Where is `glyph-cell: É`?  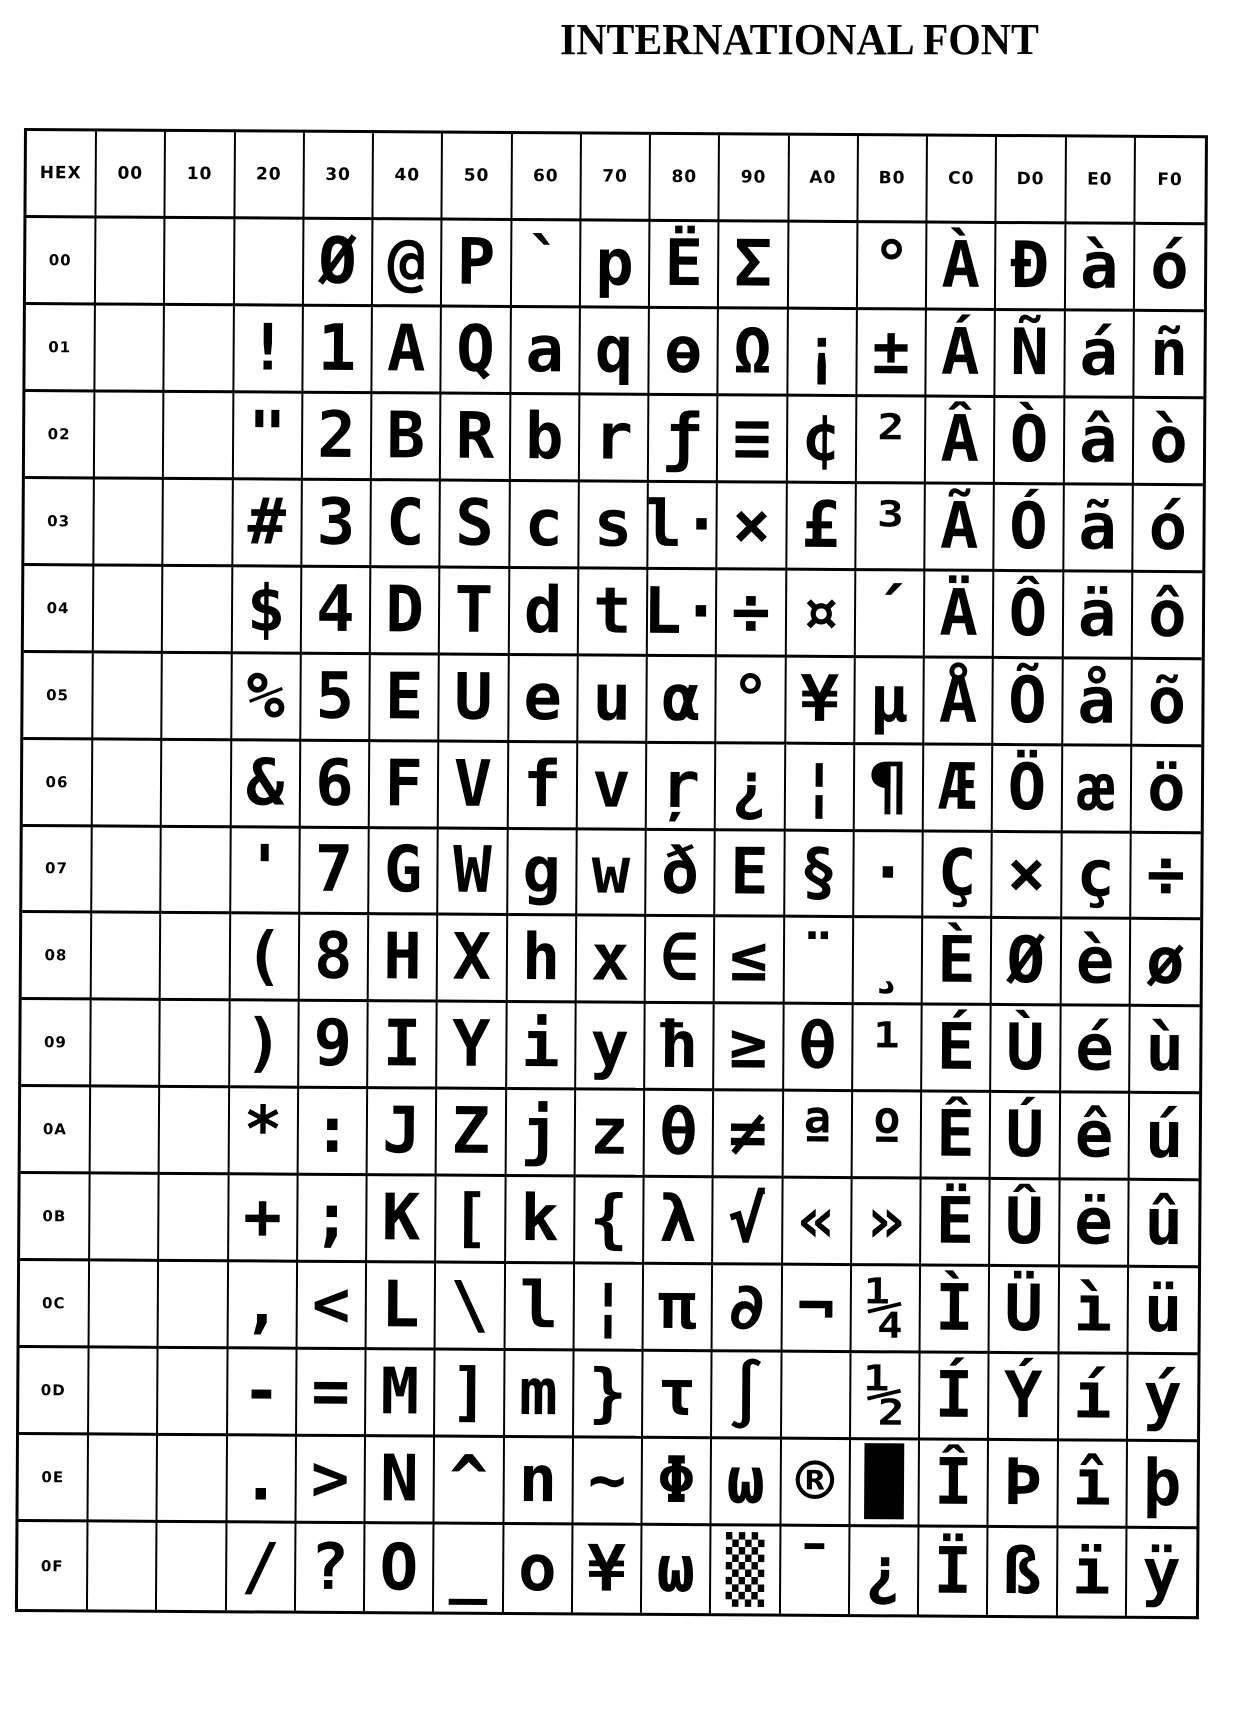 glyph-cell: É is located at coordinates (957, 1049).